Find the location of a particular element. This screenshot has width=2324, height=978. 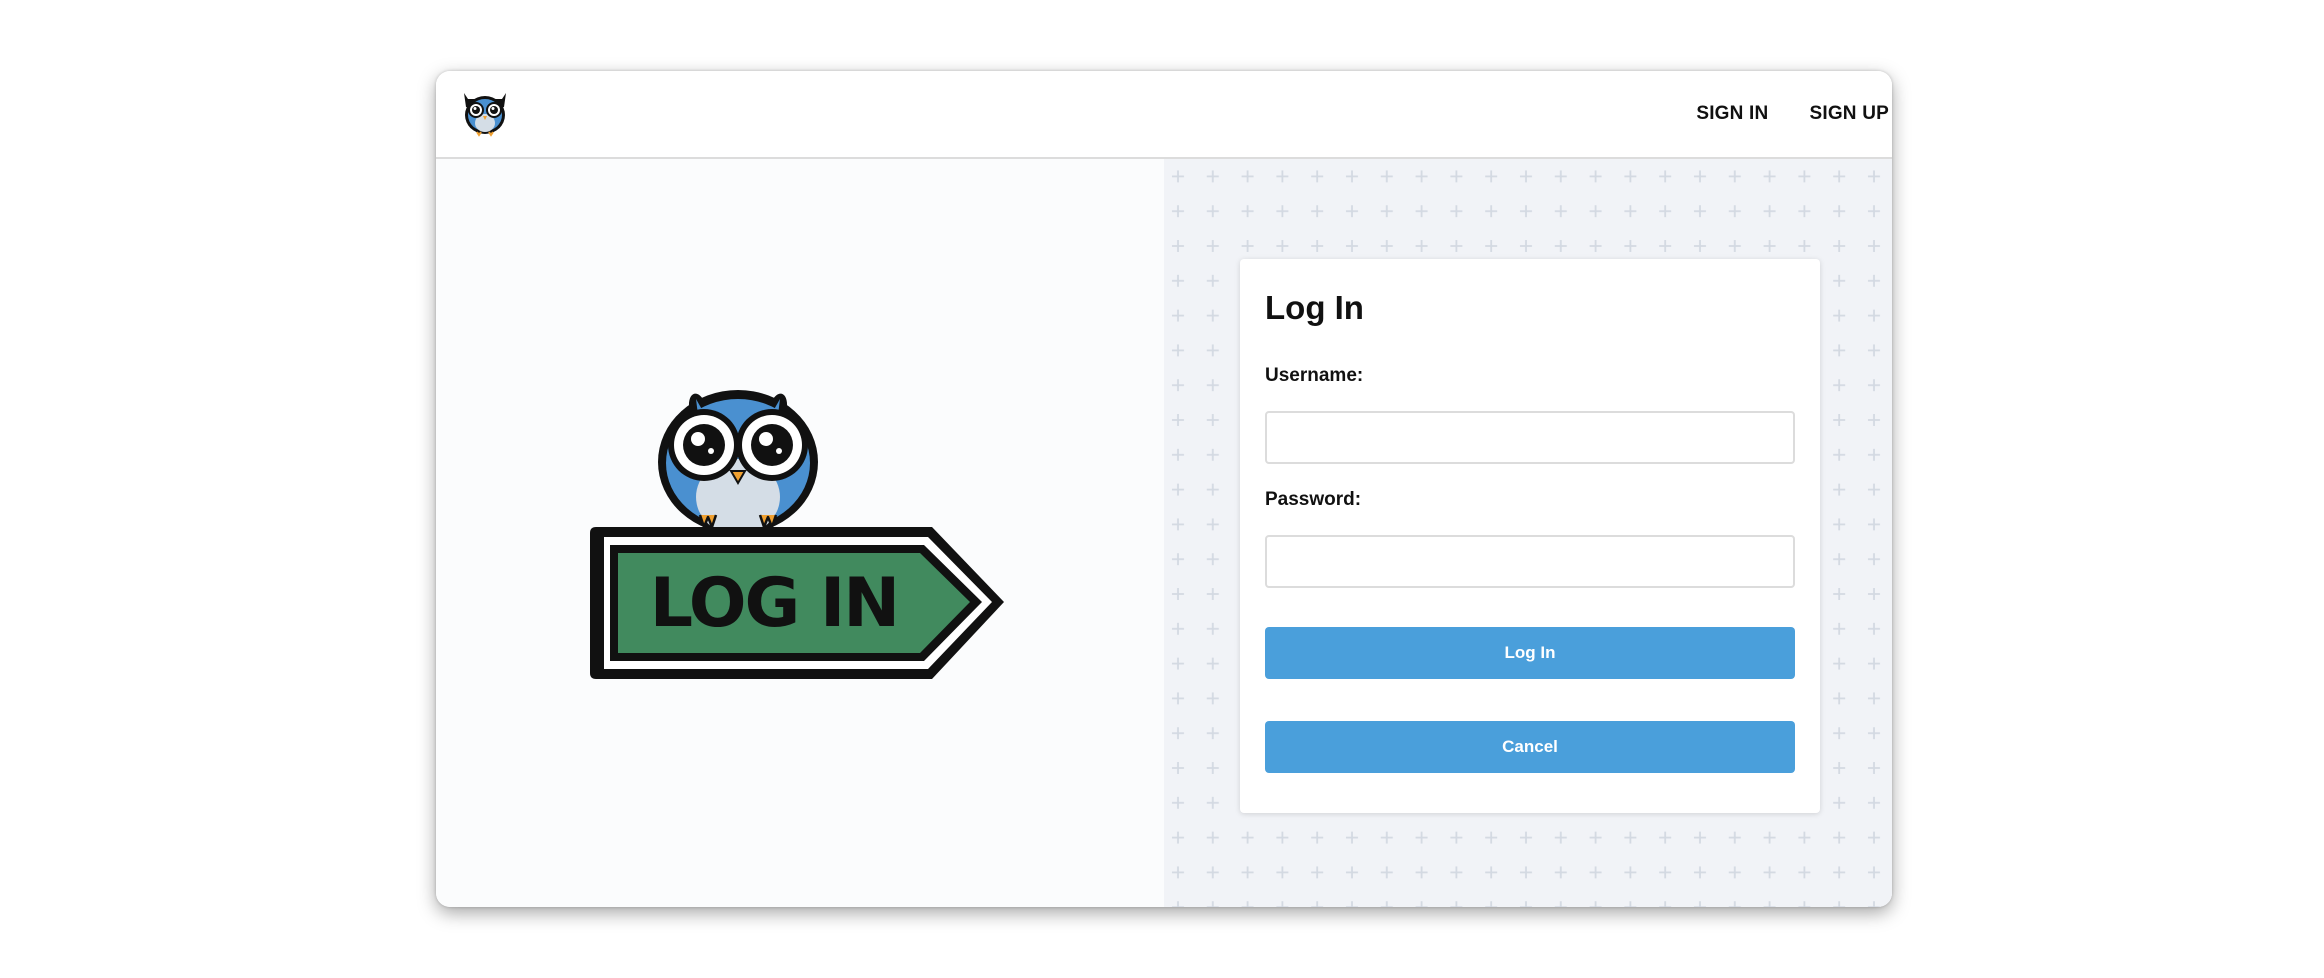

password-input is located at coordinates (1530, 561).